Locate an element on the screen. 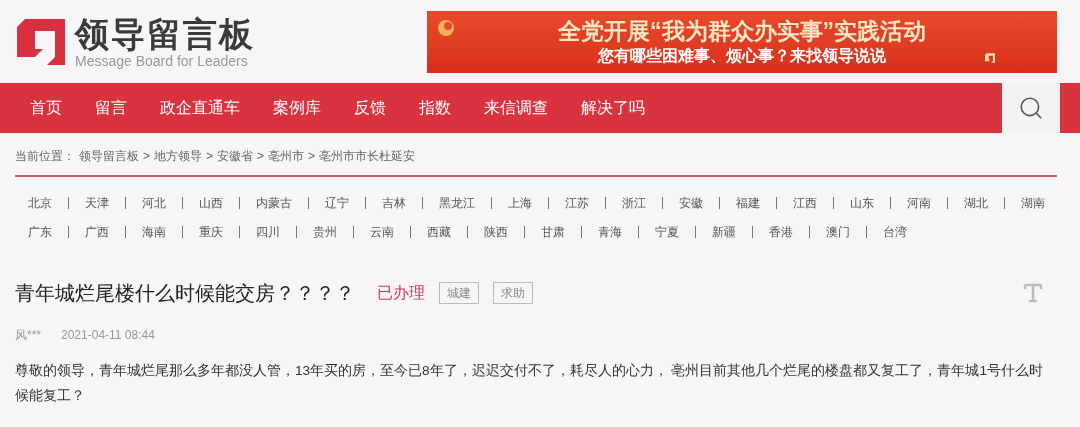 This screenshot has width=1080, height=427. author-name: 风*** is located at coordinates (28, 335).